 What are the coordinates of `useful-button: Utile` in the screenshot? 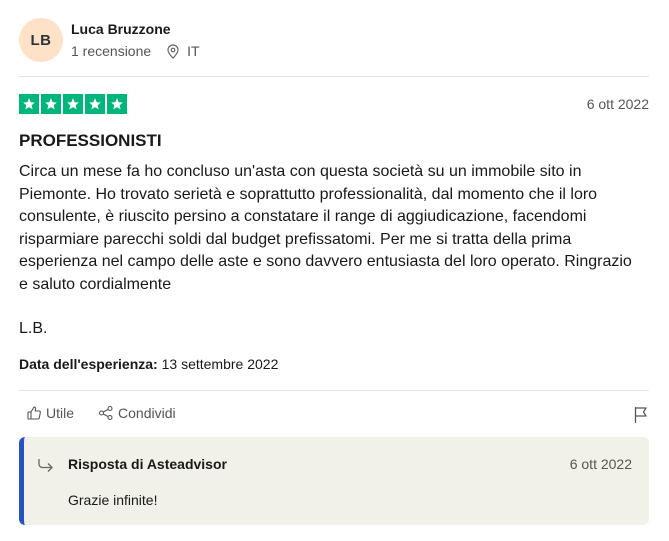 It's located at (50, 413).